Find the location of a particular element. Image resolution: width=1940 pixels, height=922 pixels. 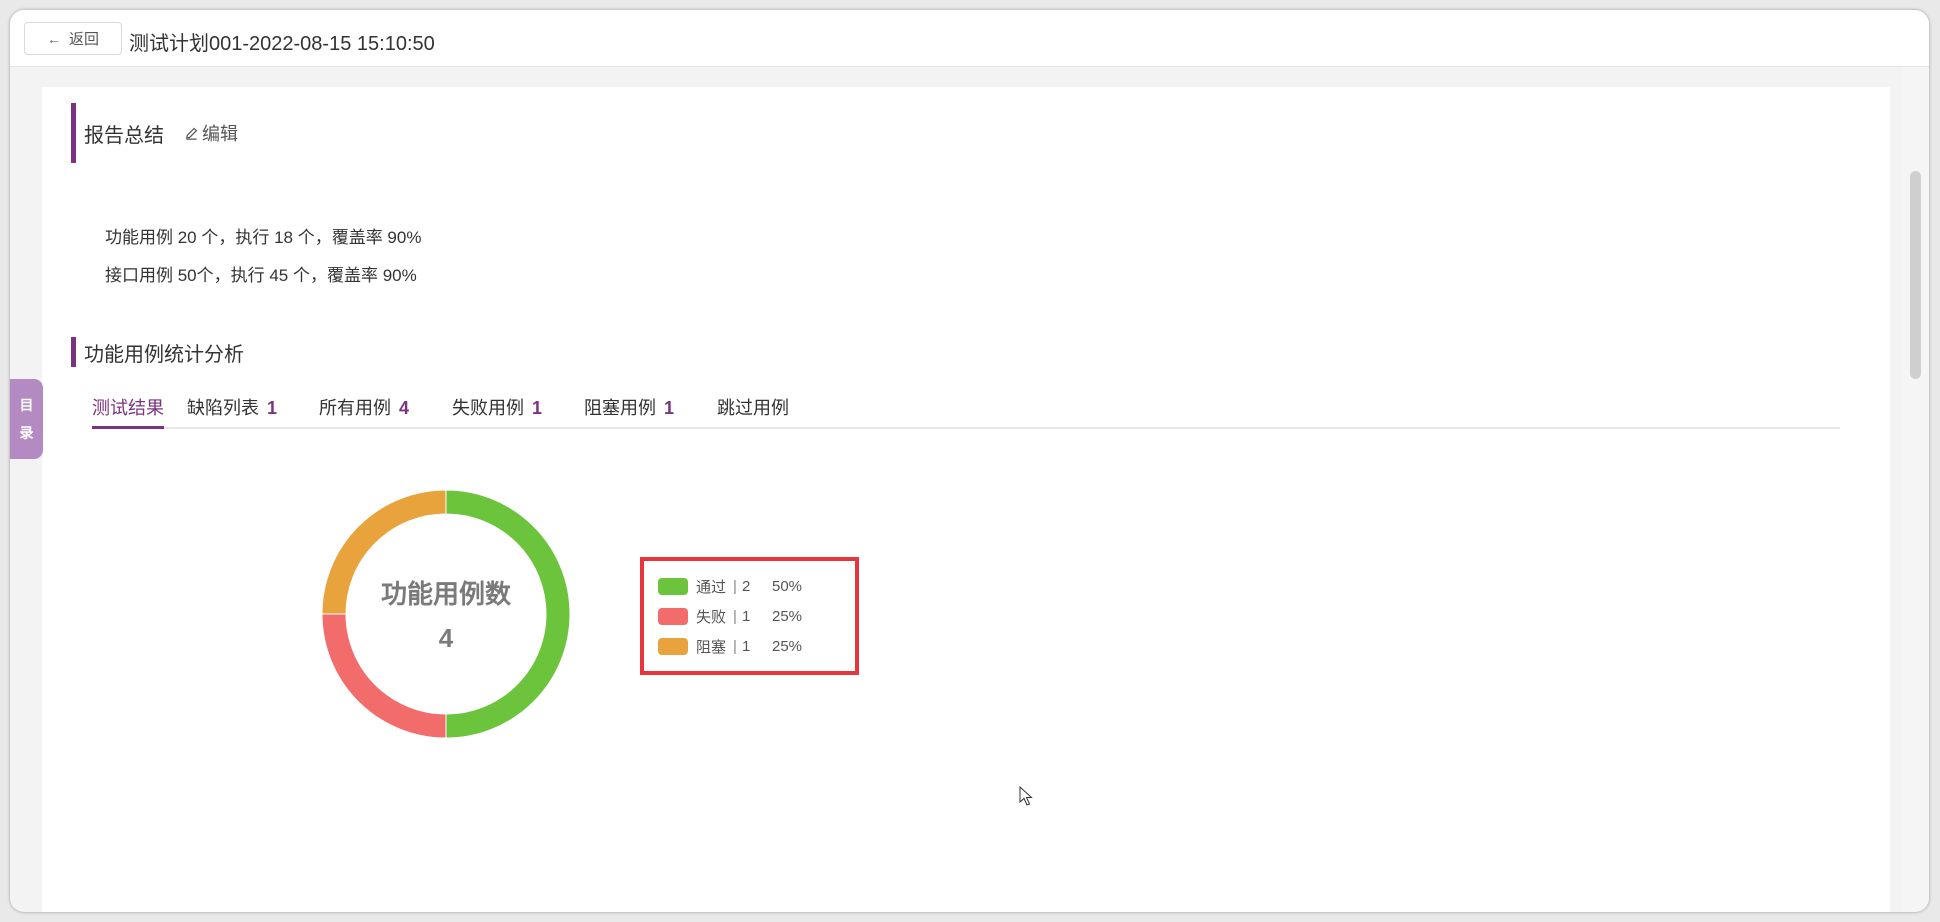

arrow-left-icon: ← is located at coordinates (53, 38).